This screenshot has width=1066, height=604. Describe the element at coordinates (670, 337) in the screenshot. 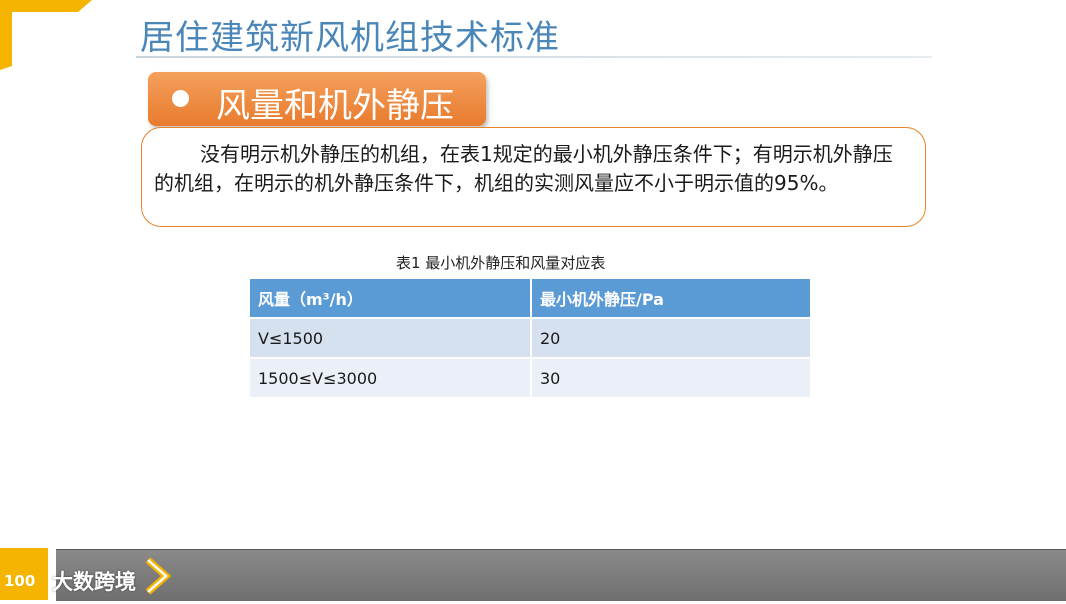

I see `table-cell-pressure: 20` at that location.